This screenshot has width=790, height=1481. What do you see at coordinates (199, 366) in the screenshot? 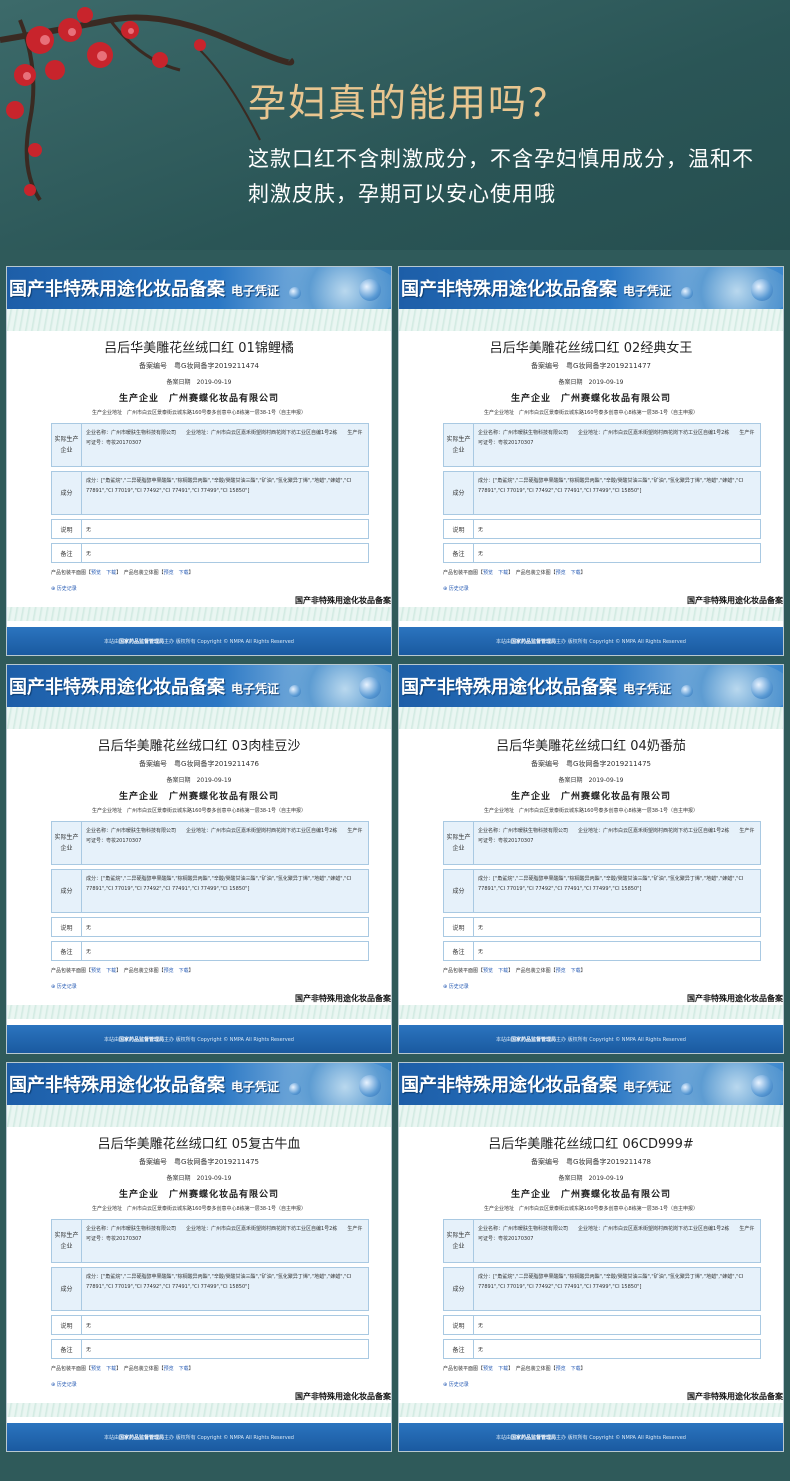
I see `registration-number: 备案编号 粤G妆网备字2019211474` at bounding box center [199, 366].